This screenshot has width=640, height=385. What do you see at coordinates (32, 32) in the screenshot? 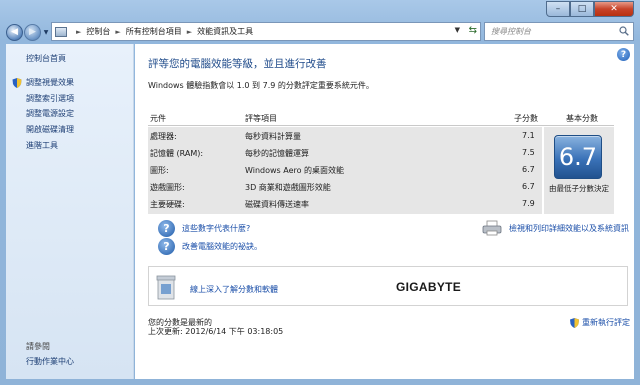
I see `forward-button: ▶` at bounding box center [32, 32].